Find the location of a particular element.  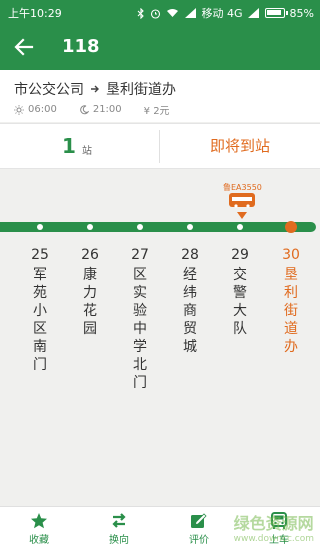

stop-name-char: 验 is located at coordinates (140, 311).